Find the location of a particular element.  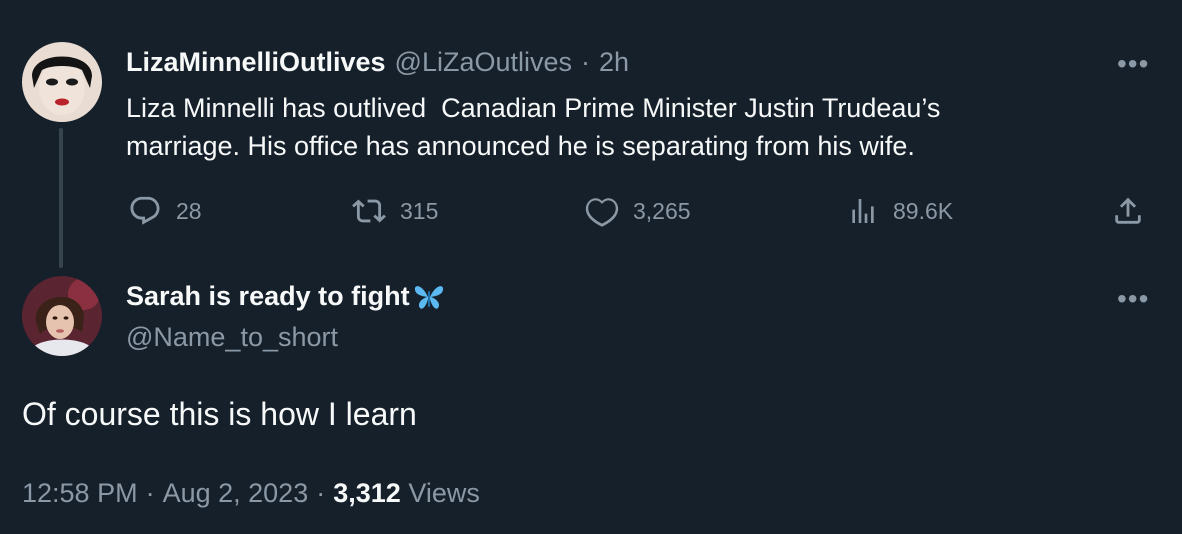

views-action: 89.6K is located at coordinates (900, 211).